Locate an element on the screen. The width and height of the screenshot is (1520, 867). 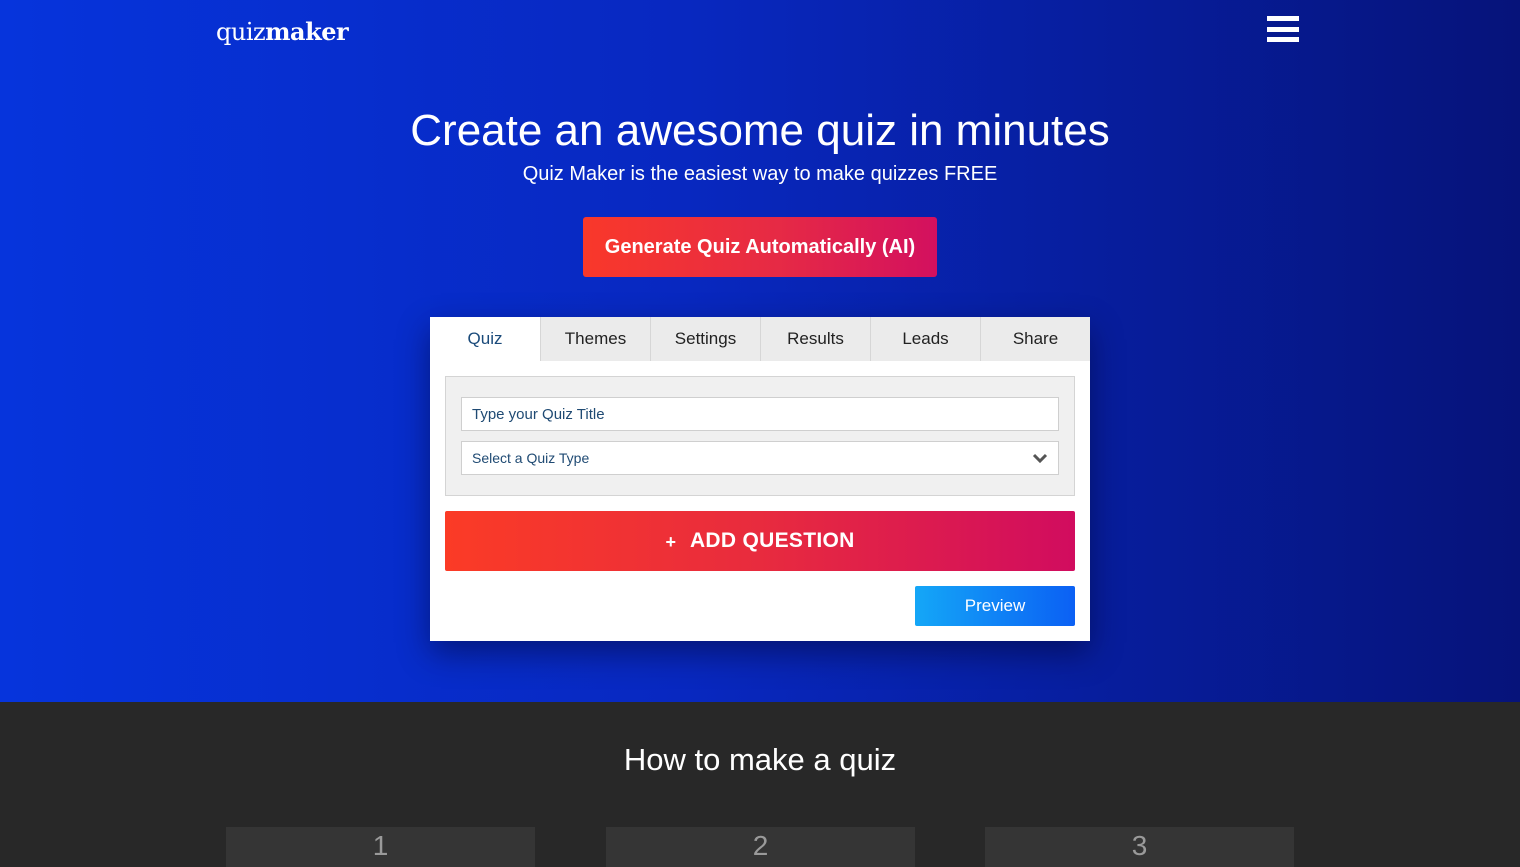
add-question-label: ADD QUESTION is located at coordinates (772, 540).